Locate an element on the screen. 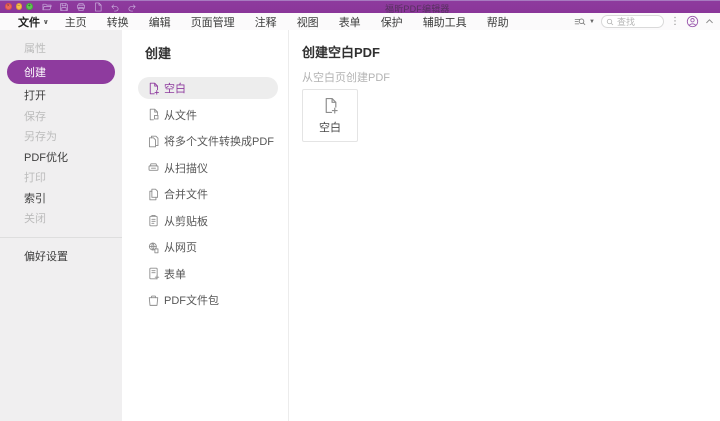 The image size is (720, 421). menu-protect: 保护 is located at coordinates (392, 23).